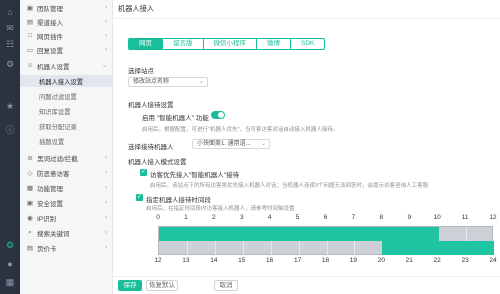 Image resolution: width=500 pixels, height=294 pixels. What do you see at coordinates (66, 247) in the screenshot?
I see `nav-item-card: ▤ 页价卡 ›` at bounding box center [66, 247].